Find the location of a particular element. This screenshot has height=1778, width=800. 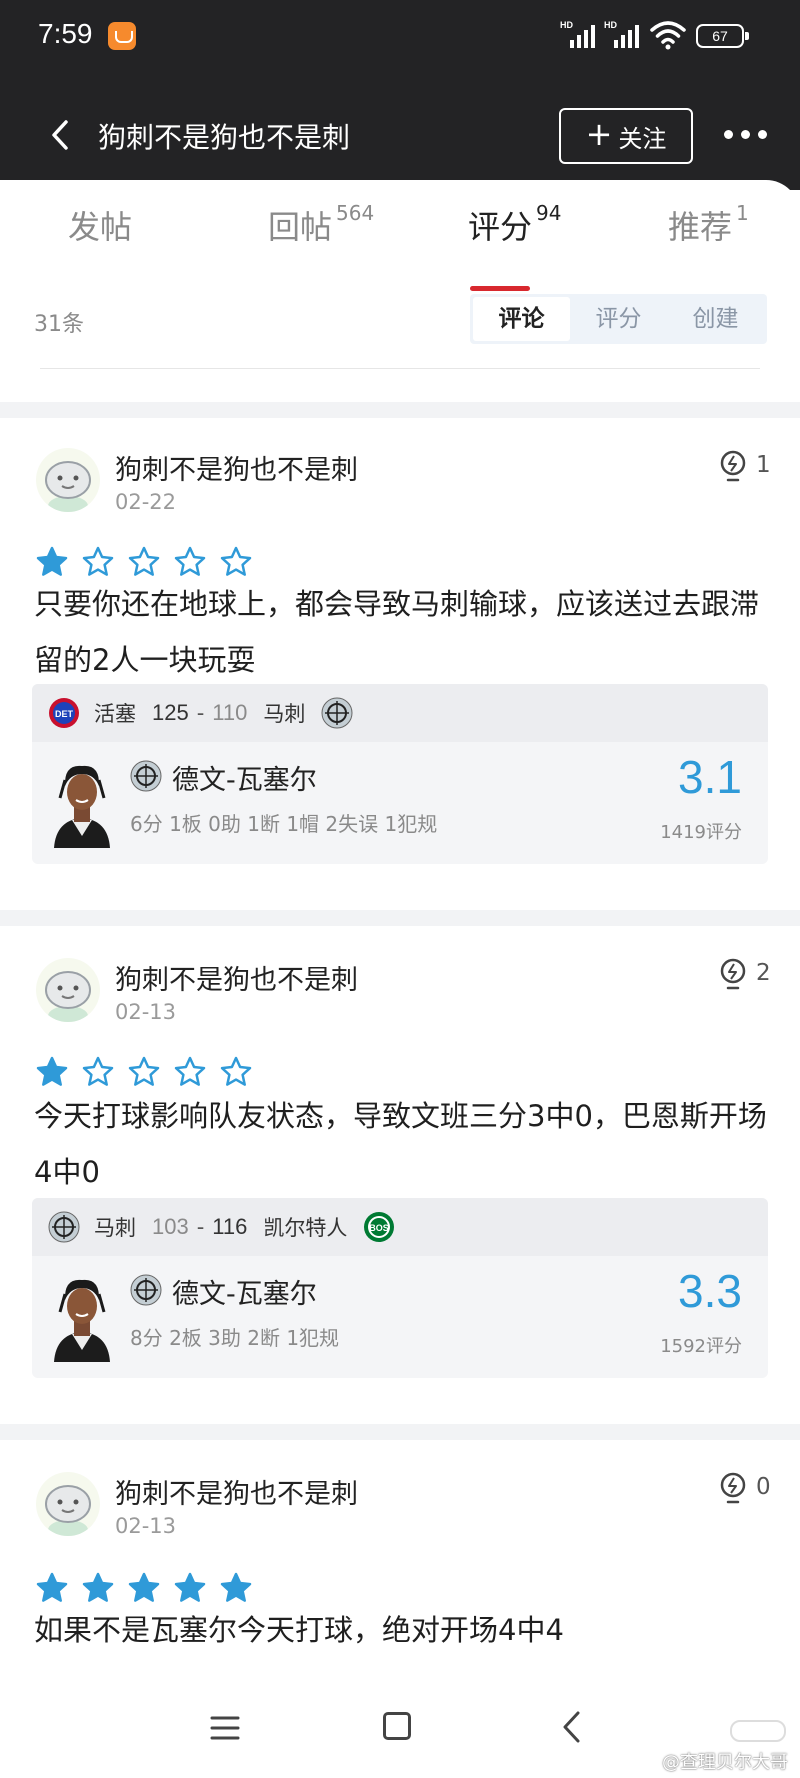

follow-label: 关注 is located at coordinates (642, 138).